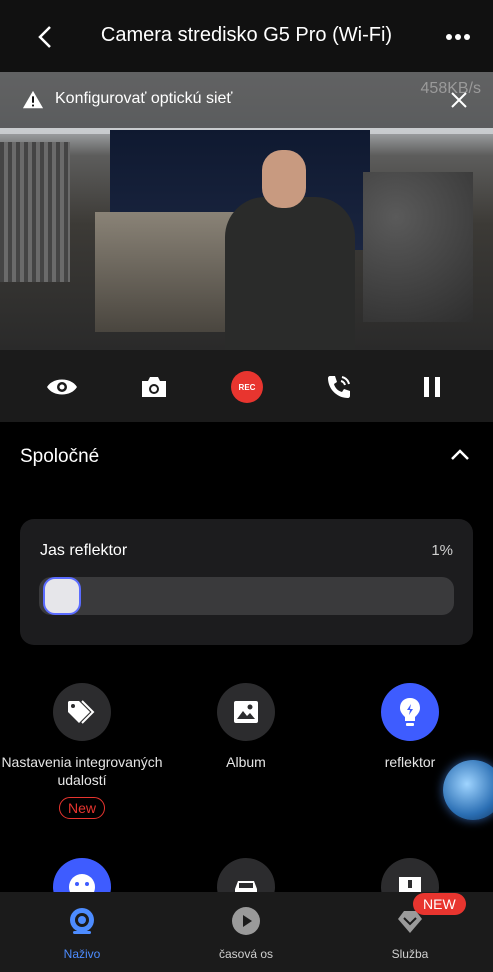 The width and height of the screenshot is (493, 972). I want to click on tile-label: Nastavenia integrovaných udalostí, so click(82, 771).